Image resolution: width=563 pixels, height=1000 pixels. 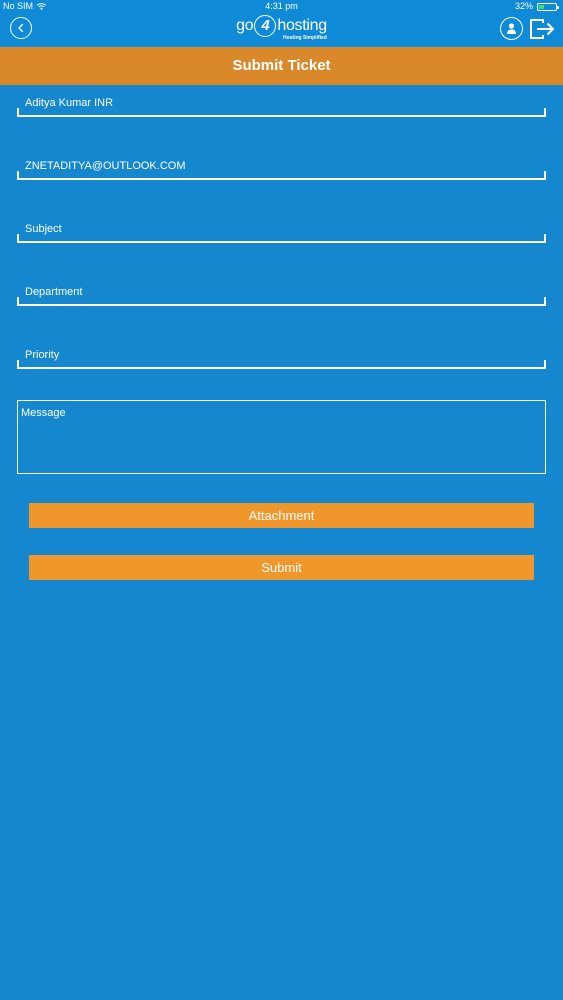 I want to click on logo-tagline: Hosting Simplified, so click(x=304, y=38).